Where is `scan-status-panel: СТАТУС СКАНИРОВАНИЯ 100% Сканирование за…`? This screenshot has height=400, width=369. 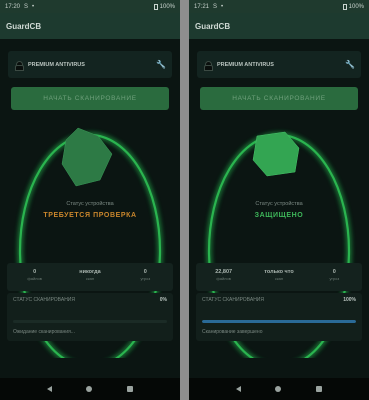 scan-status-panel: СТАТУС СКАНИРОВАНИЯ 100% Сканирование за… is located at coordinates (279, 317).